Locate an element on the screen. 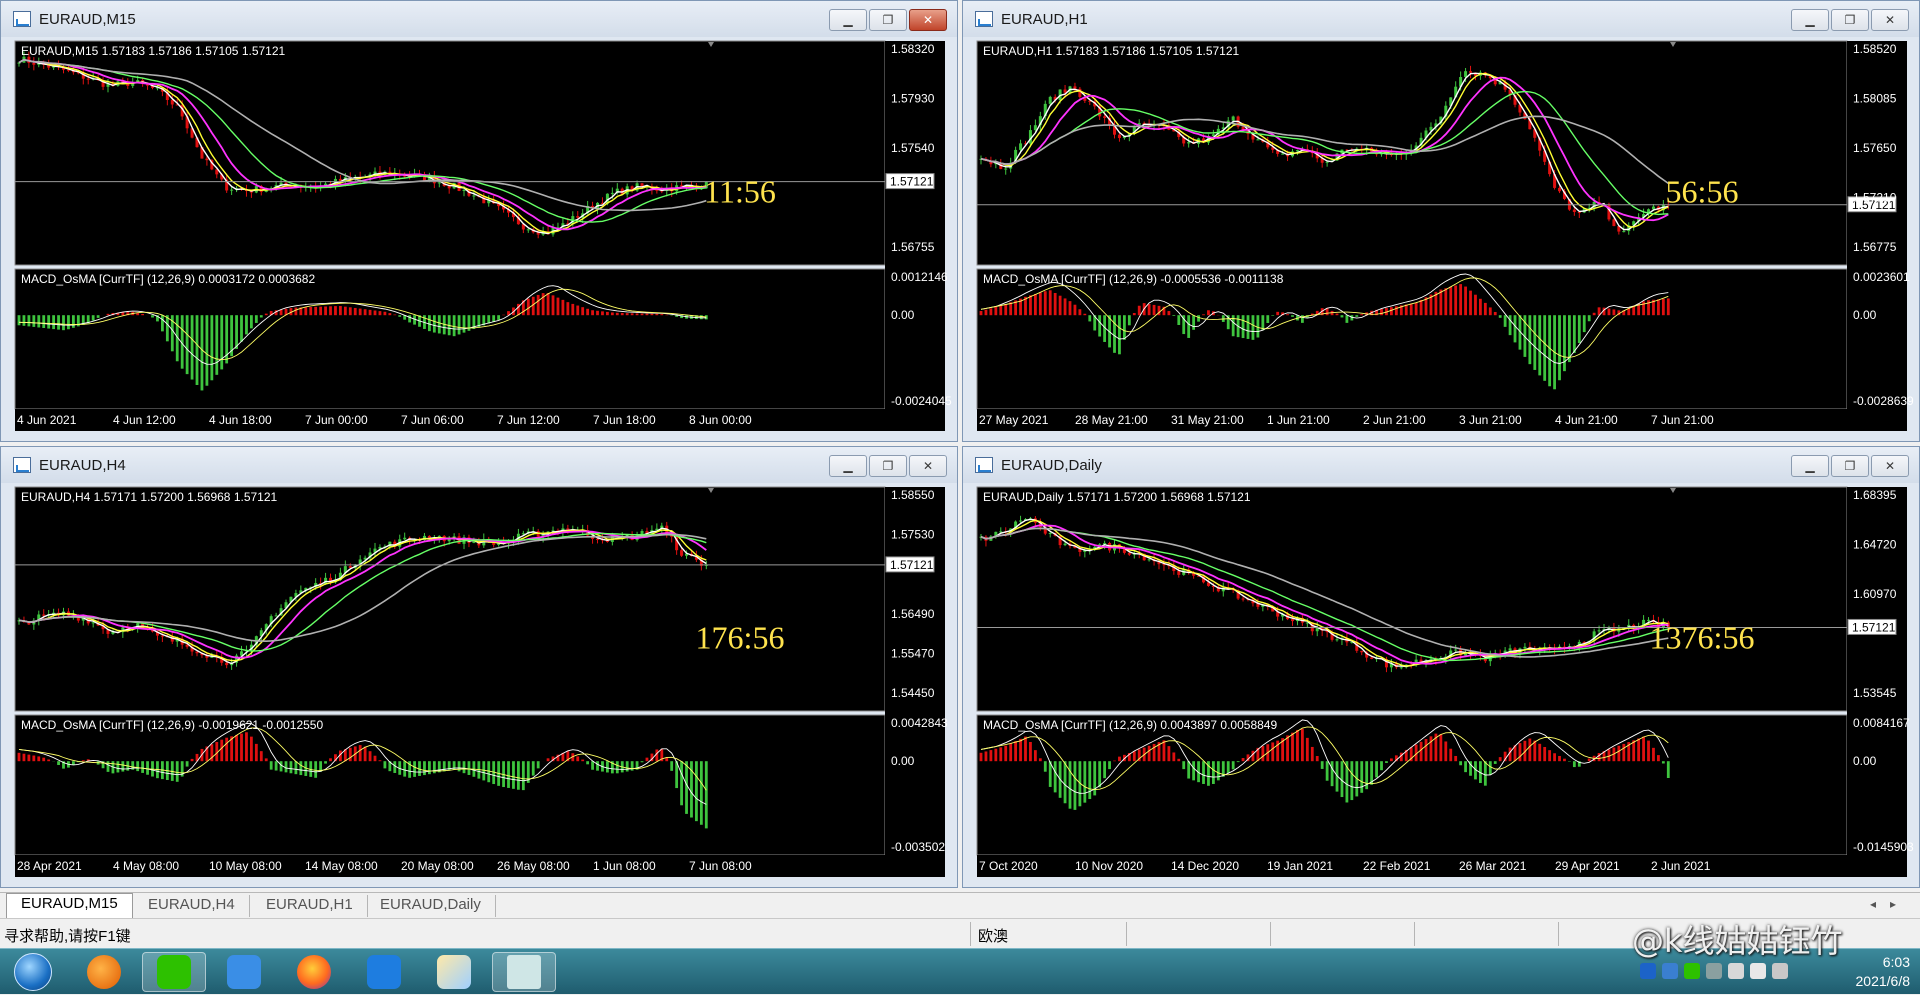  window-titlebar: EURAUD,M15▁❐✕ is located at coordinates (479, 19).